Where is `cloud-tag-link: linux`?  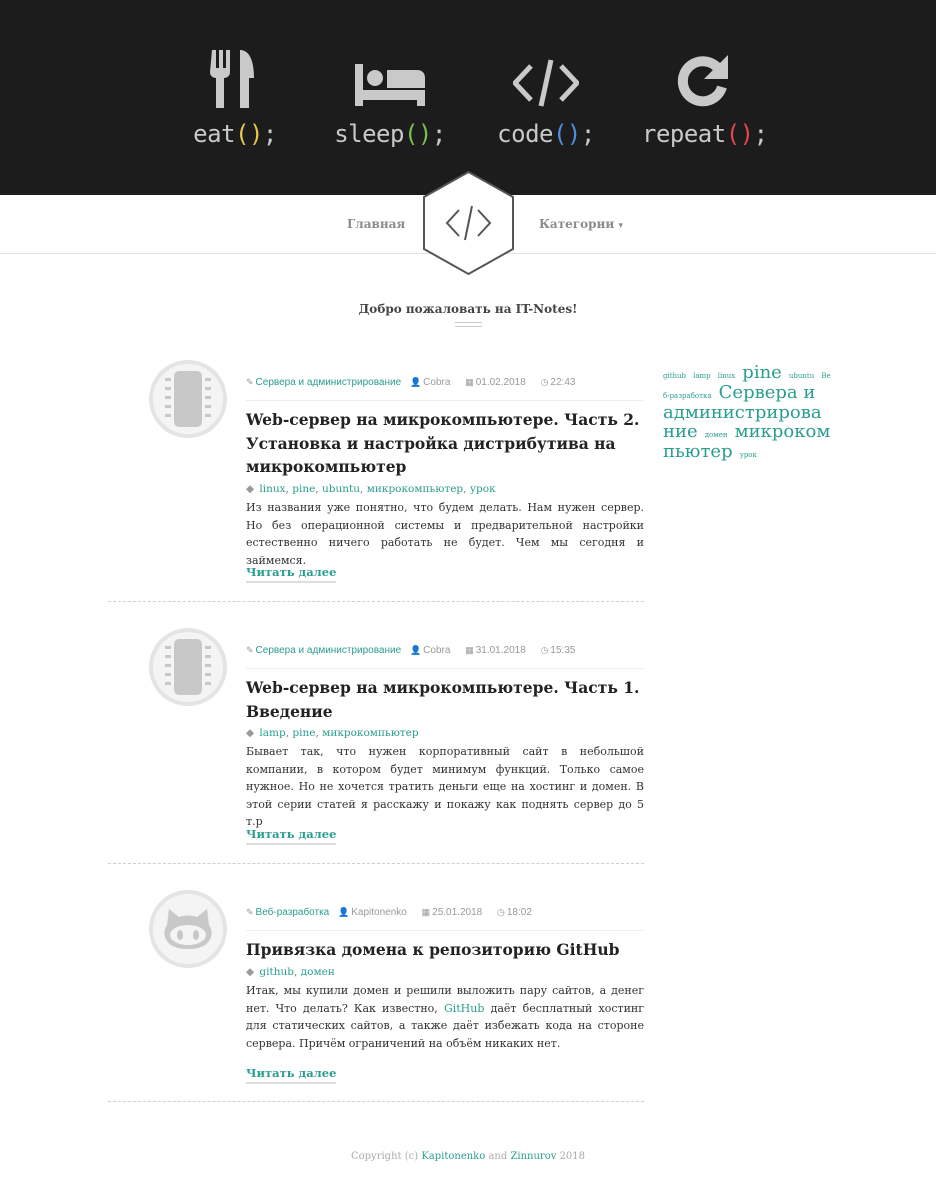 cloud-tag-link: linux is located at coordinates (726, 376).